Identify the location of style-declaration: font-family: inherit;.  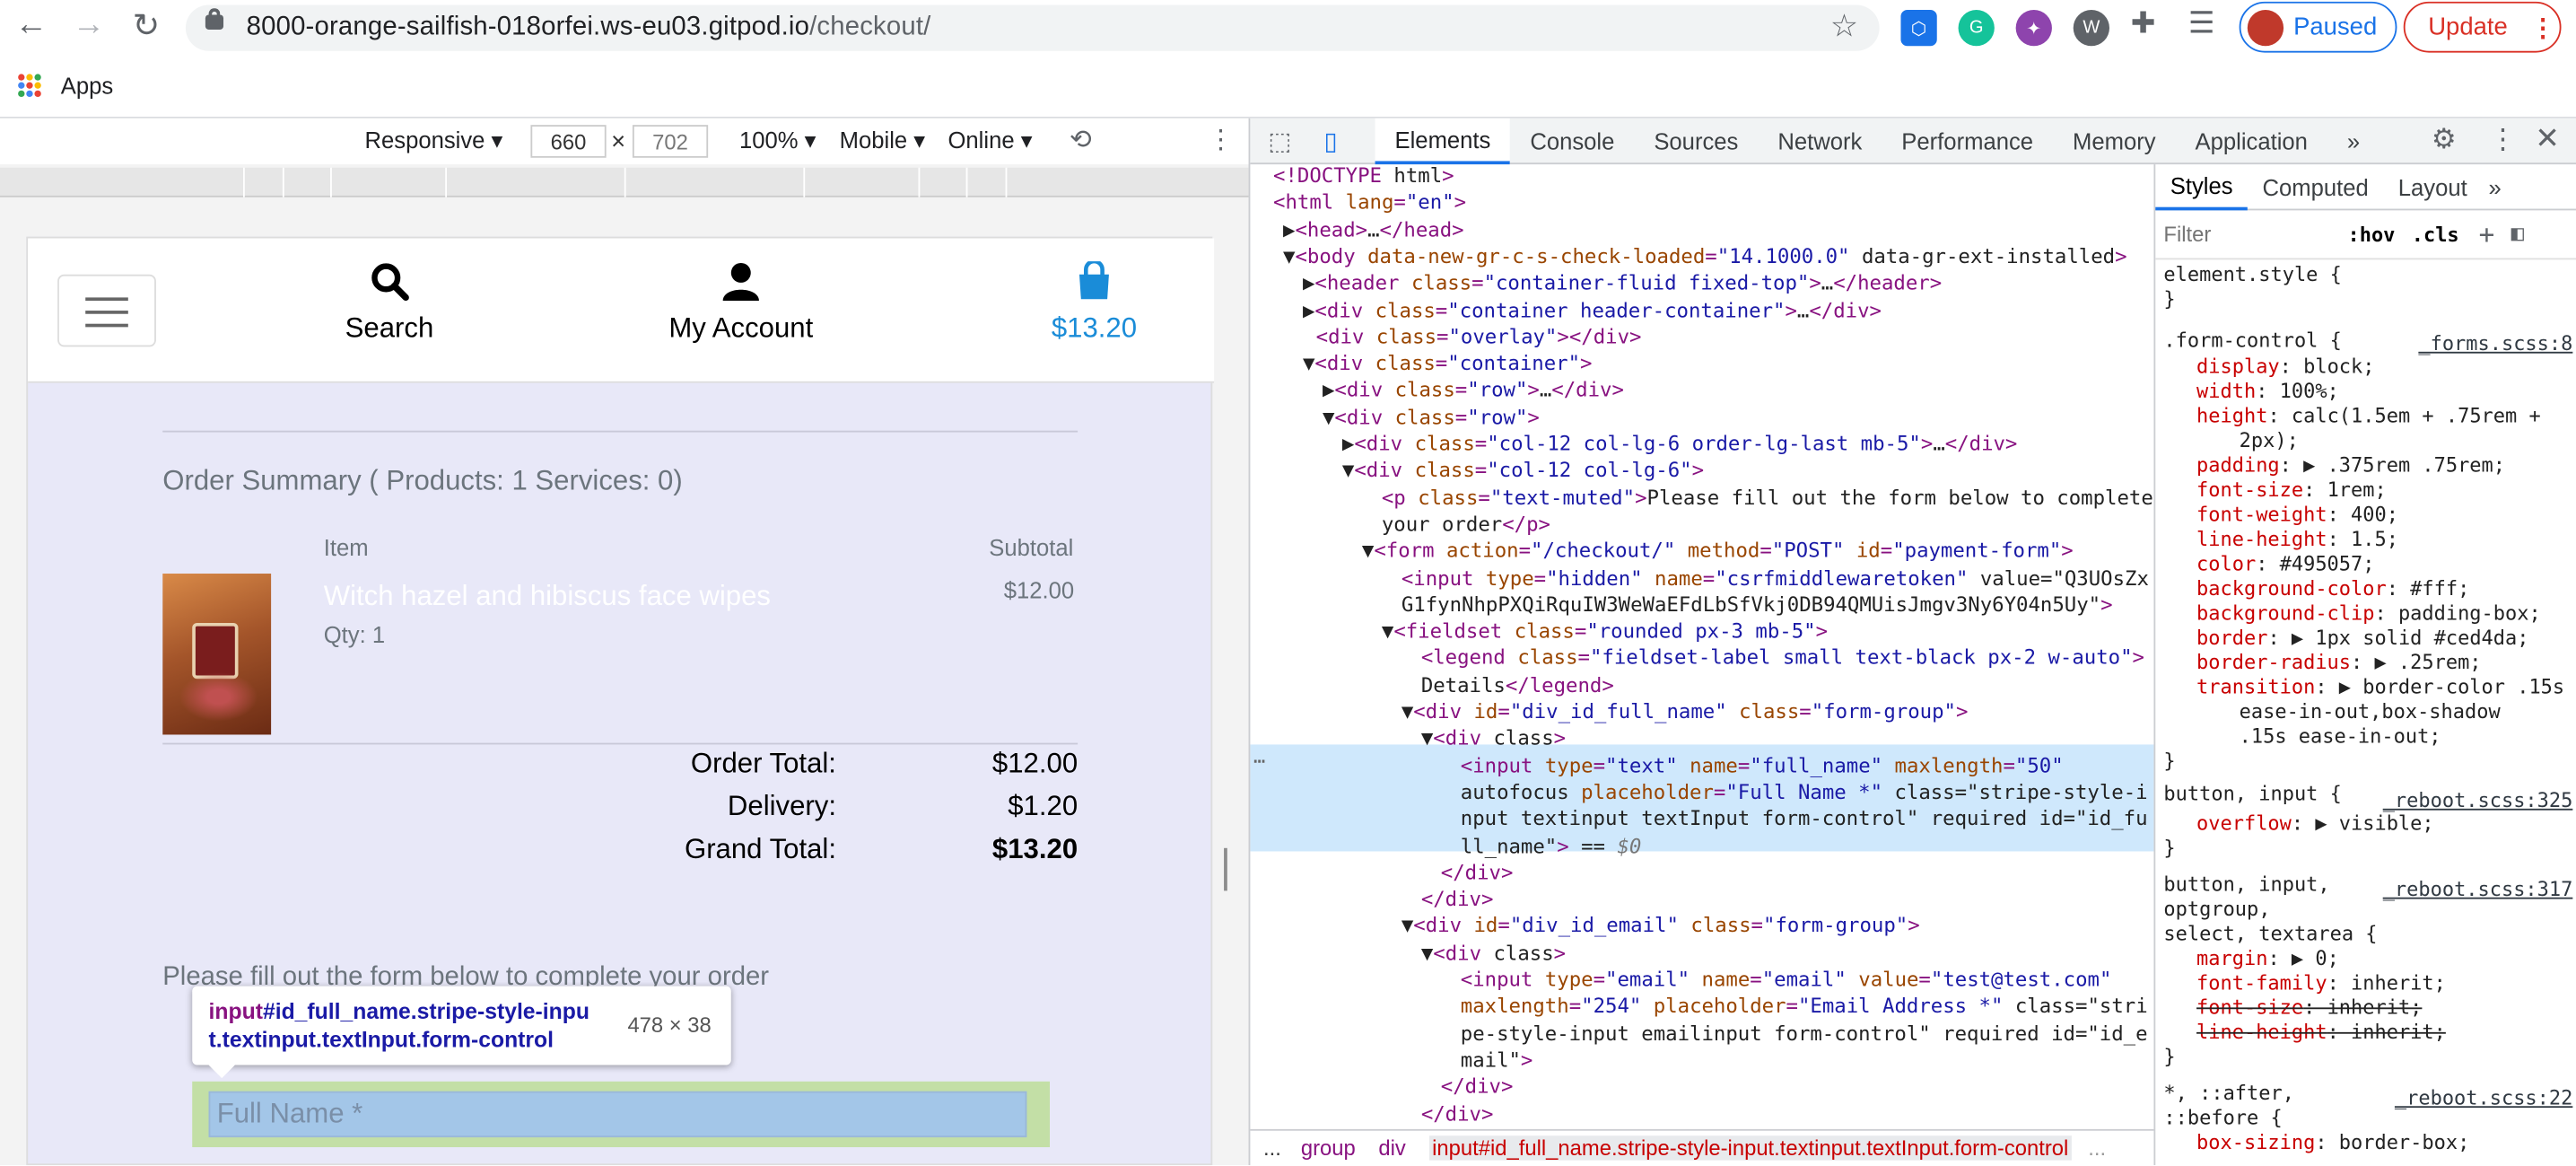
(2321, 983).